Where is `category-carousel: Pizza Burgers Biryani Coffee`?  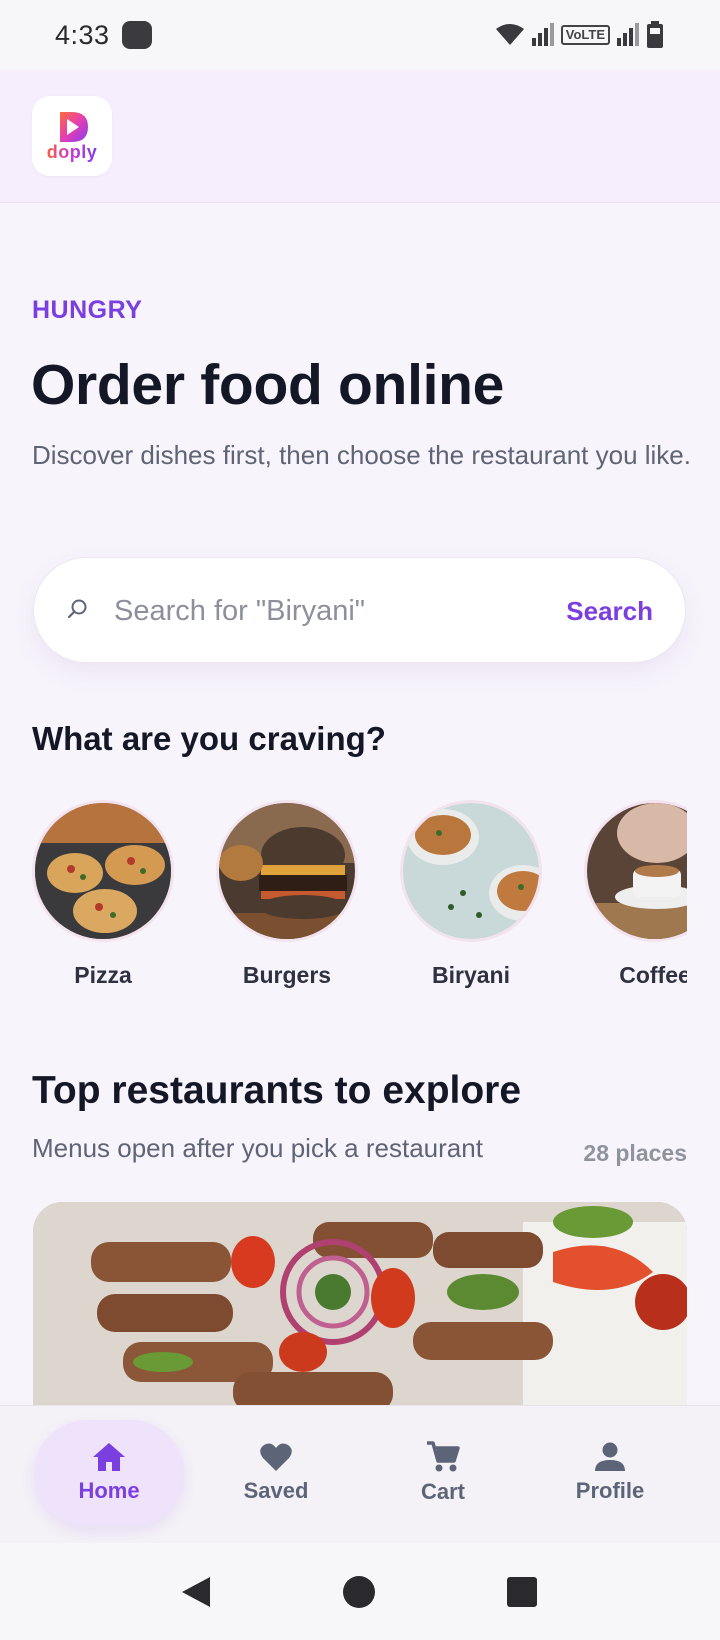 category-carousel: Pizza Burgers Biryani Coffee is located at coordinates (359, 900).